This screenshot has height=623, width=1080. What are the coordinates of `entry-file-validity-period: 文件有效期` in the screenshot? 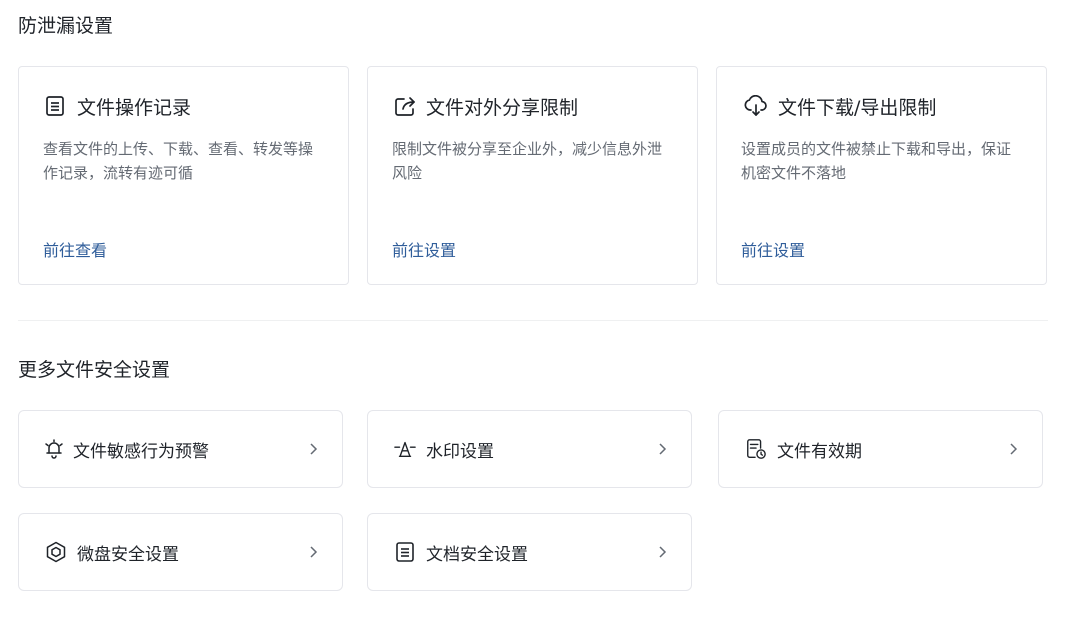 It's located at (880, 449).